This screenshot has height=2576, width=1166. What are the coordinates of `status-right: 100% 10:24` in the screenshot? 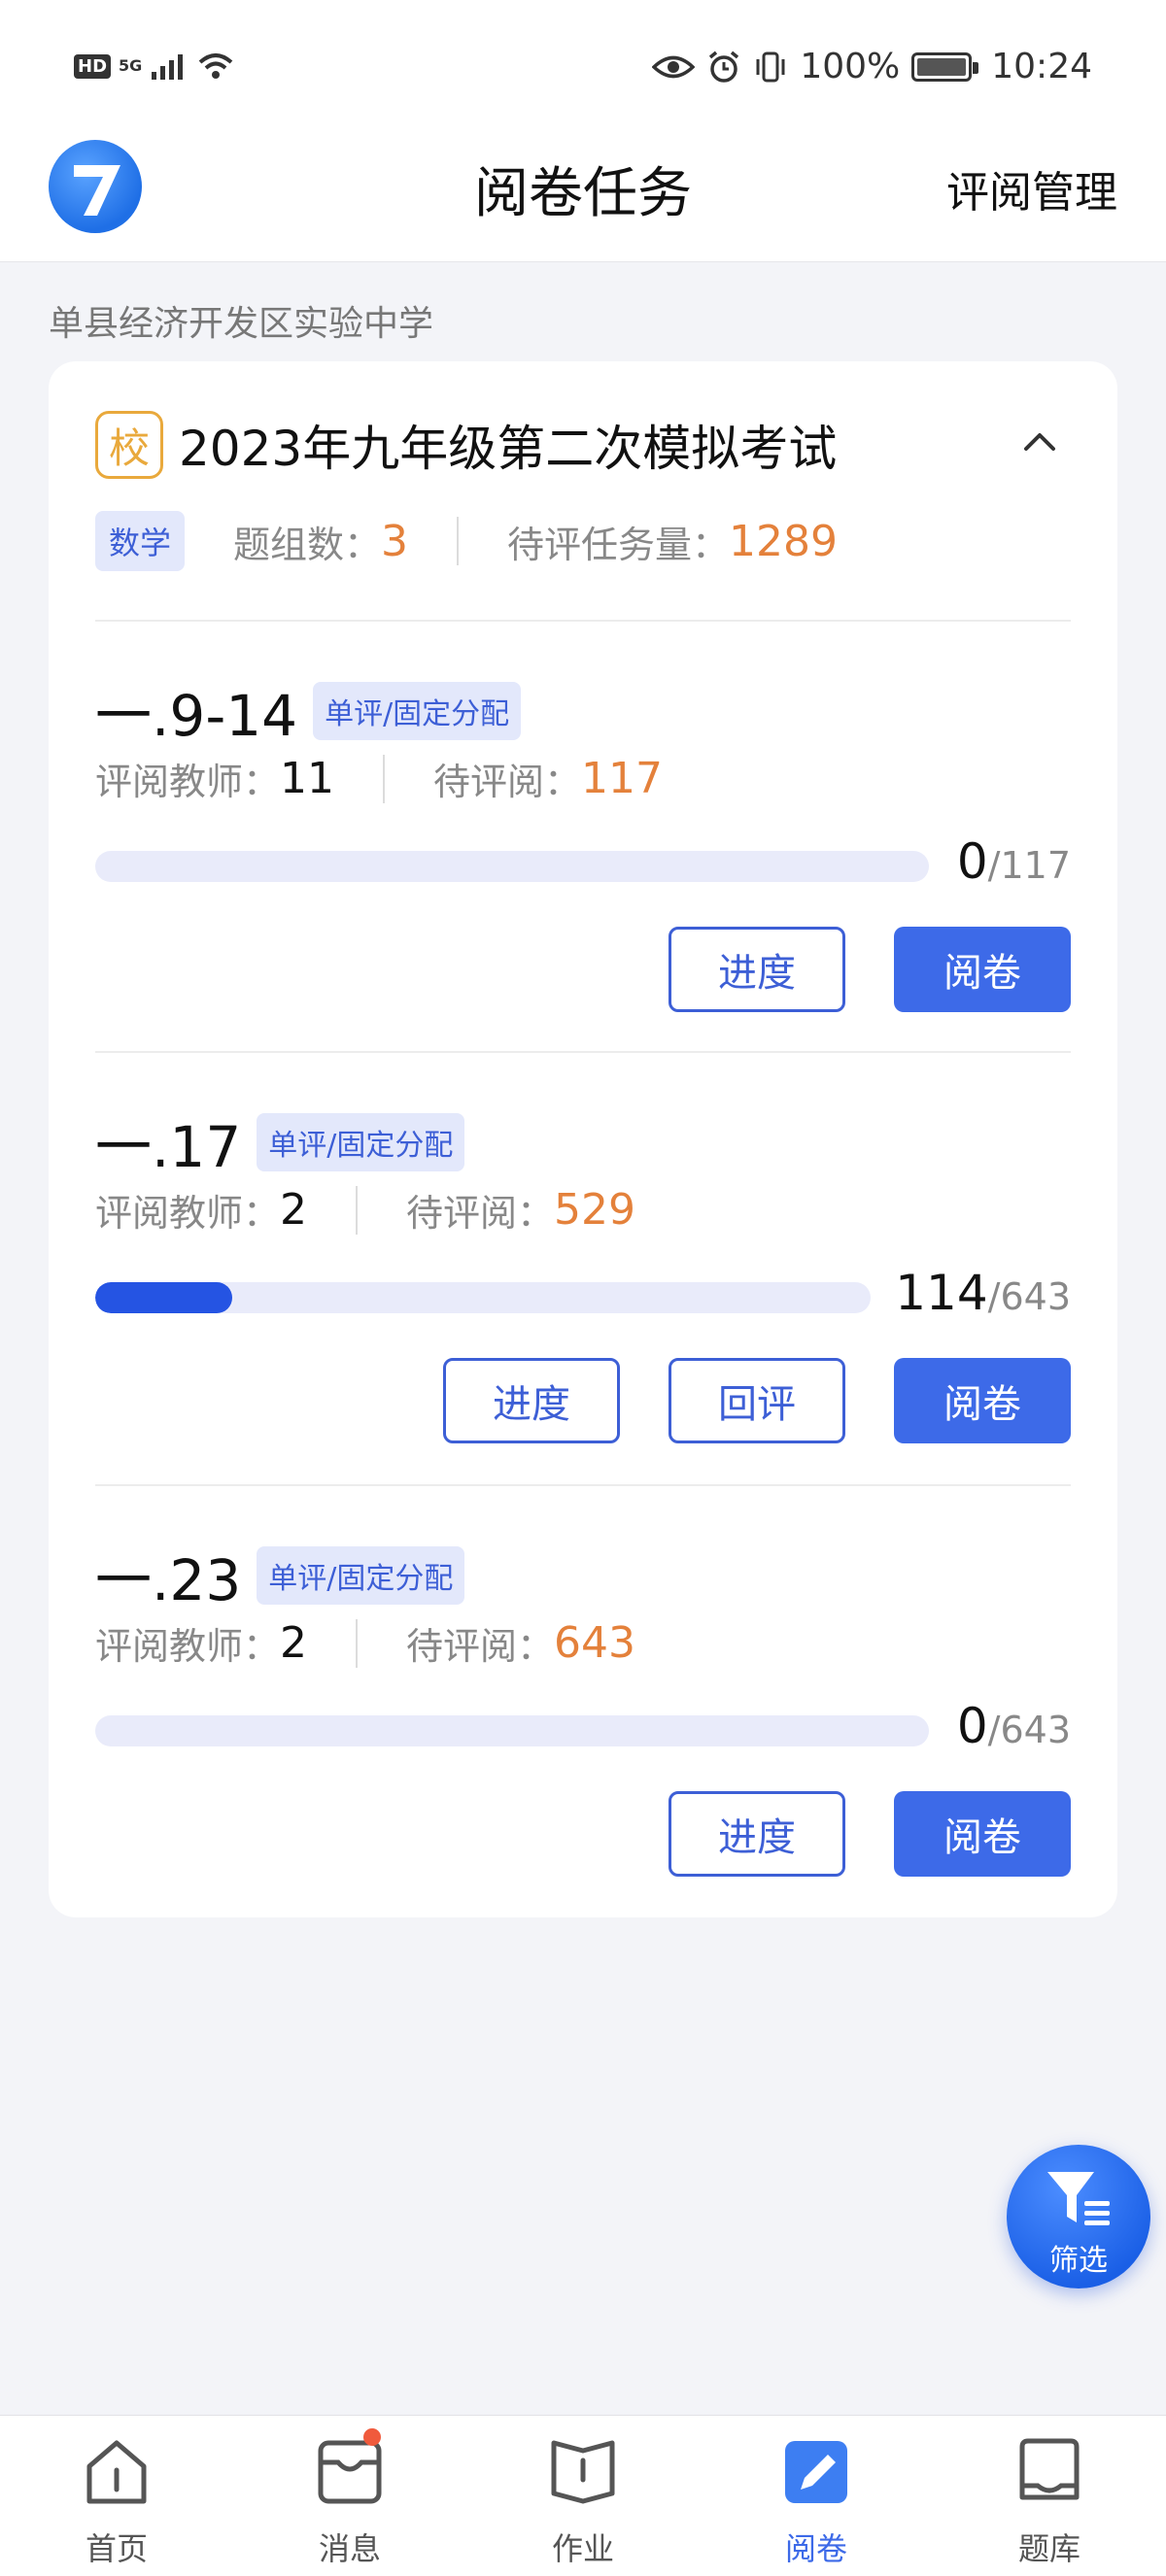 It's located at (872, 66).